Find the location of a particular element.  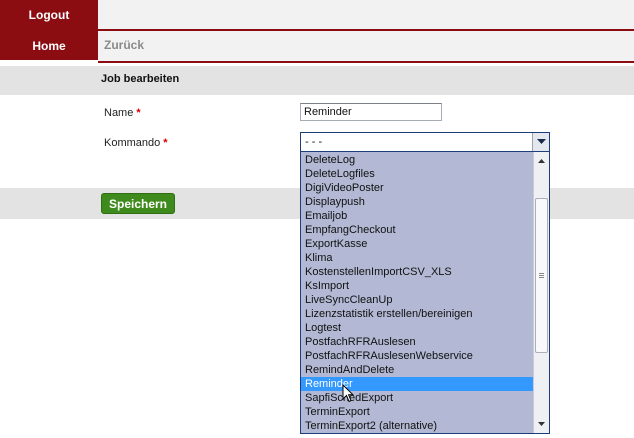

dropdown-option: PostfachRFRAuslesenWebservice is located at coordinates (417, 356).